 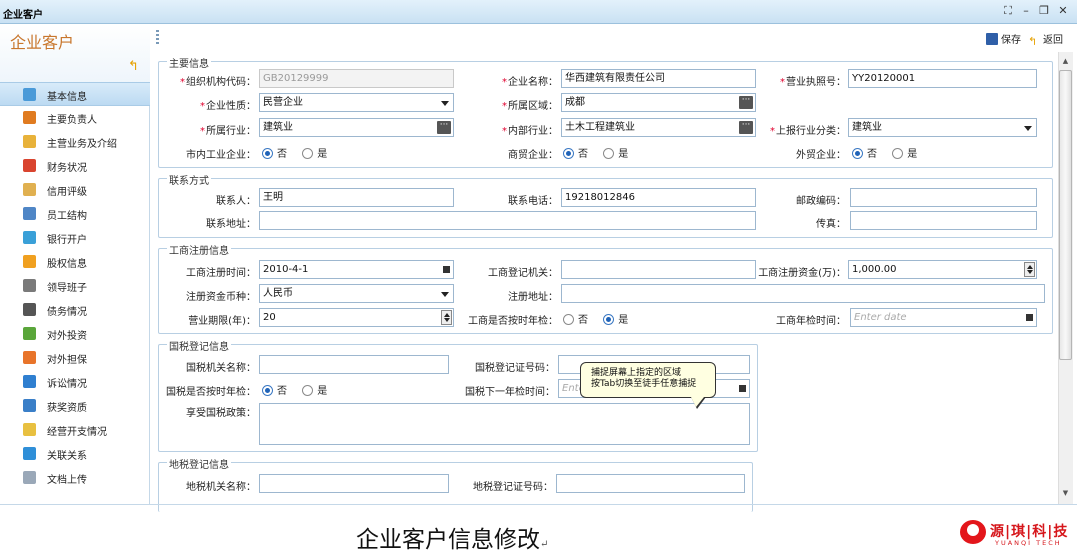 I want to click on sidebar-item-label: 获奖资质, so click(x=67, y=408).